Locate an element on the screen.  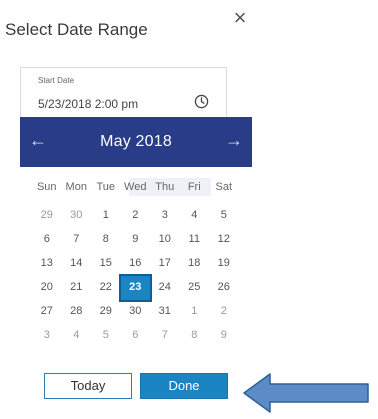
day-cell: 20 is located at coordinates (47, 288).